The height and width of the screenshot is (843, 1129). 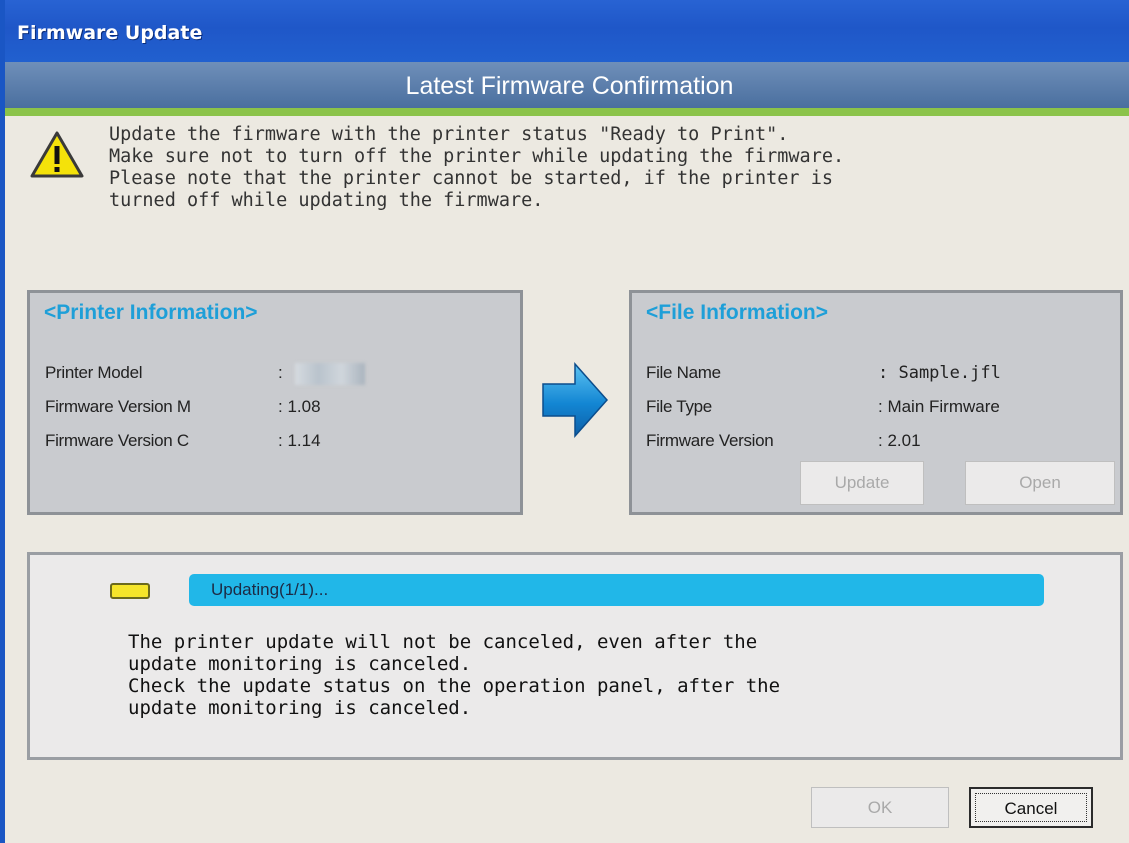 I want to click on header-band: Latest Firmware Confirmation, so click(x=567, y=85).